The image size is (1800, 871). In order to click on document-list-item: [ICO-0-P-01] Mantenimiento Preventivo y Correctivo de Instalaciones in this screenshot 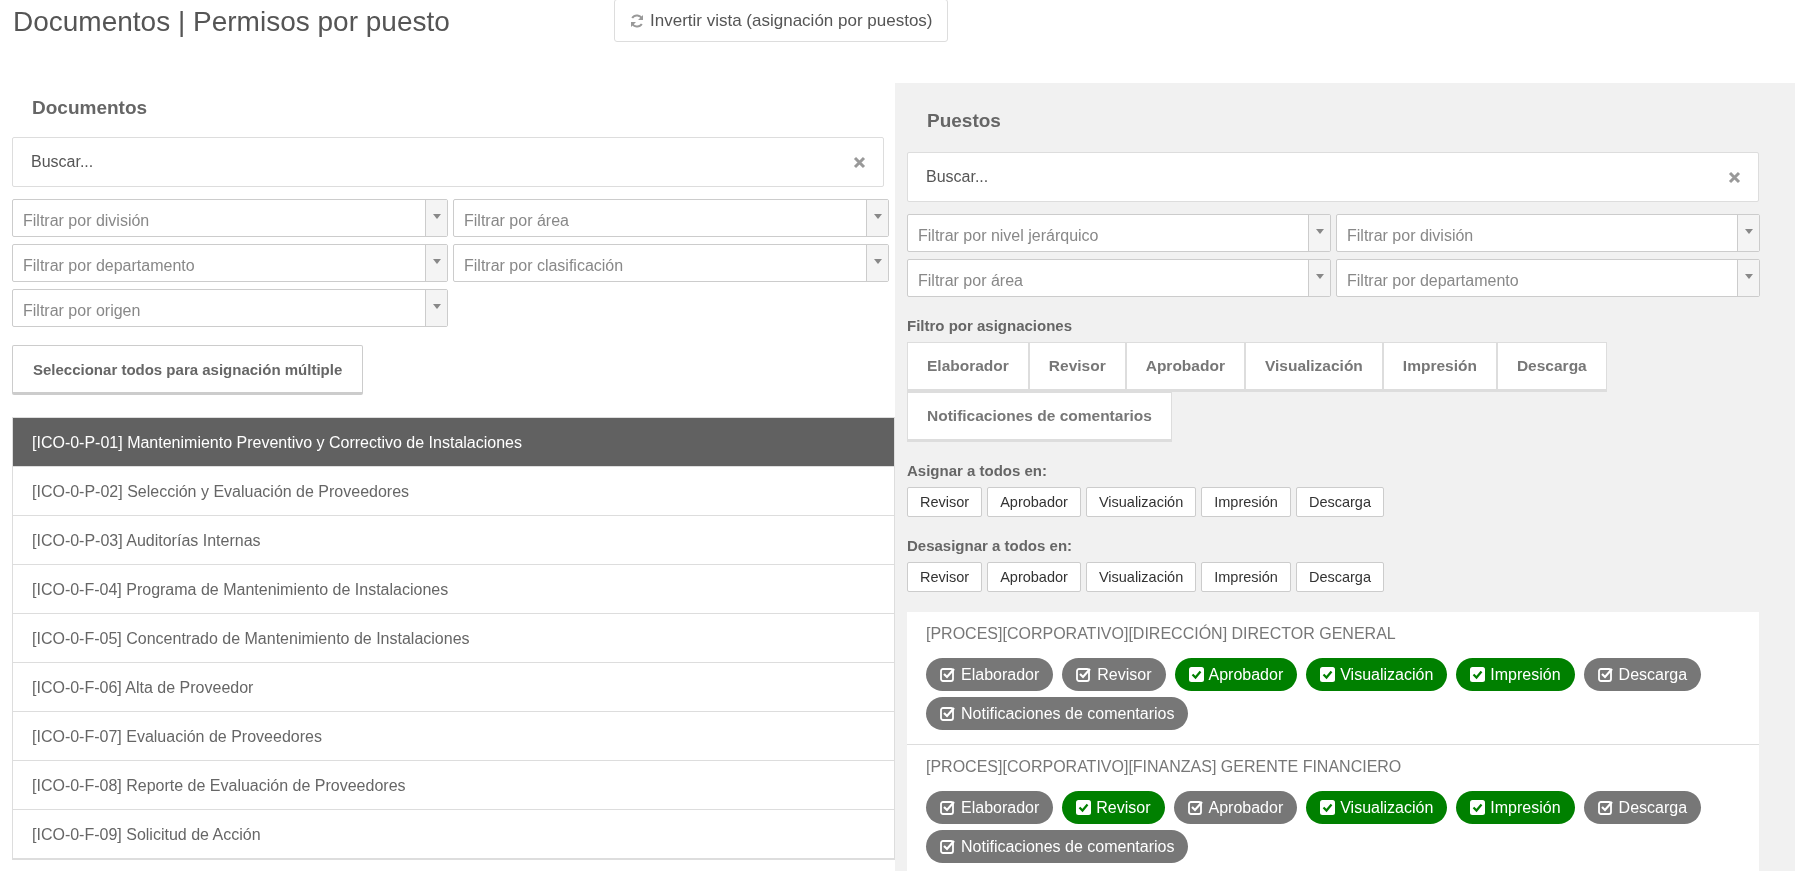, I will do `click(453, 442)`.